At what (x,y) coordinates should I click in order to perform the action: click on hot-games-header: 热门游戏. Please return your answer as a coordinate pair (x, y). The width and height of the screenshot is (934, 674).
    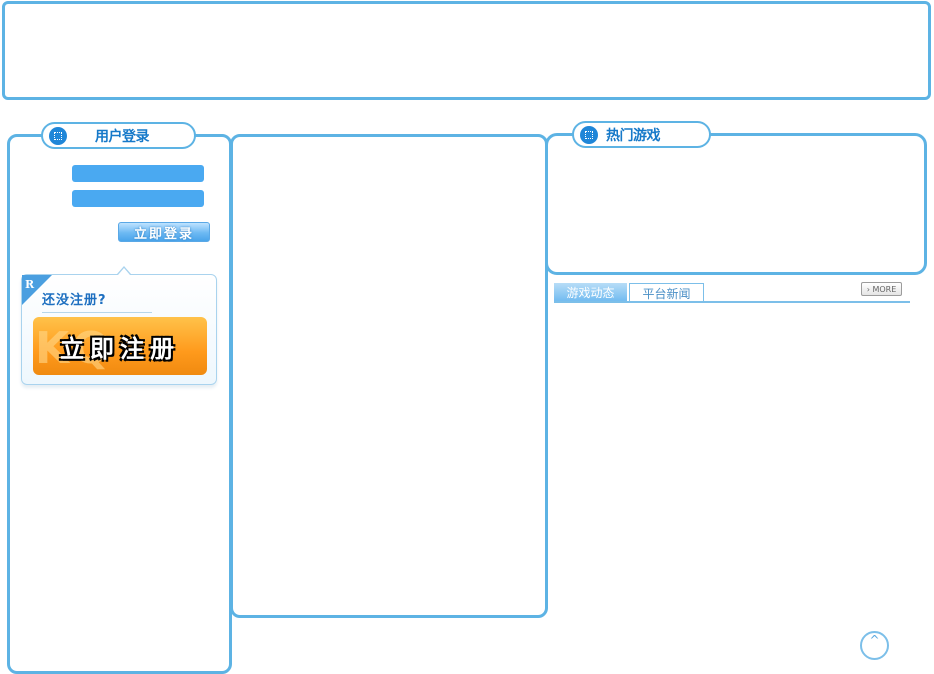
    Looking at the image, I should click on (641, 134).